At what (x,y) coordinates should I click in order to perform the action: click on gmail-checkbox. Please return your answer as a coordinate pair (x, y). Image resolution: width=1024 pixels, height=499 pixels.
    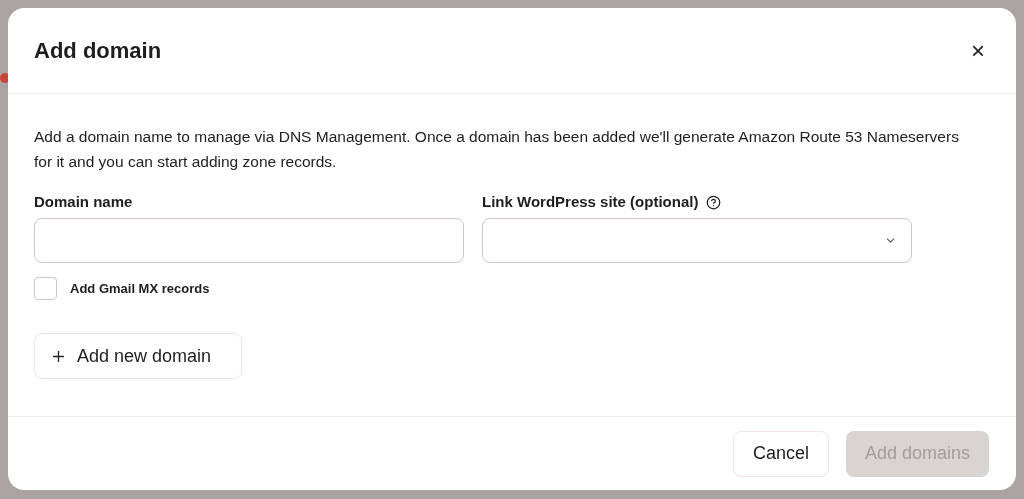
    Looking at the image, I should click on (45, 288).